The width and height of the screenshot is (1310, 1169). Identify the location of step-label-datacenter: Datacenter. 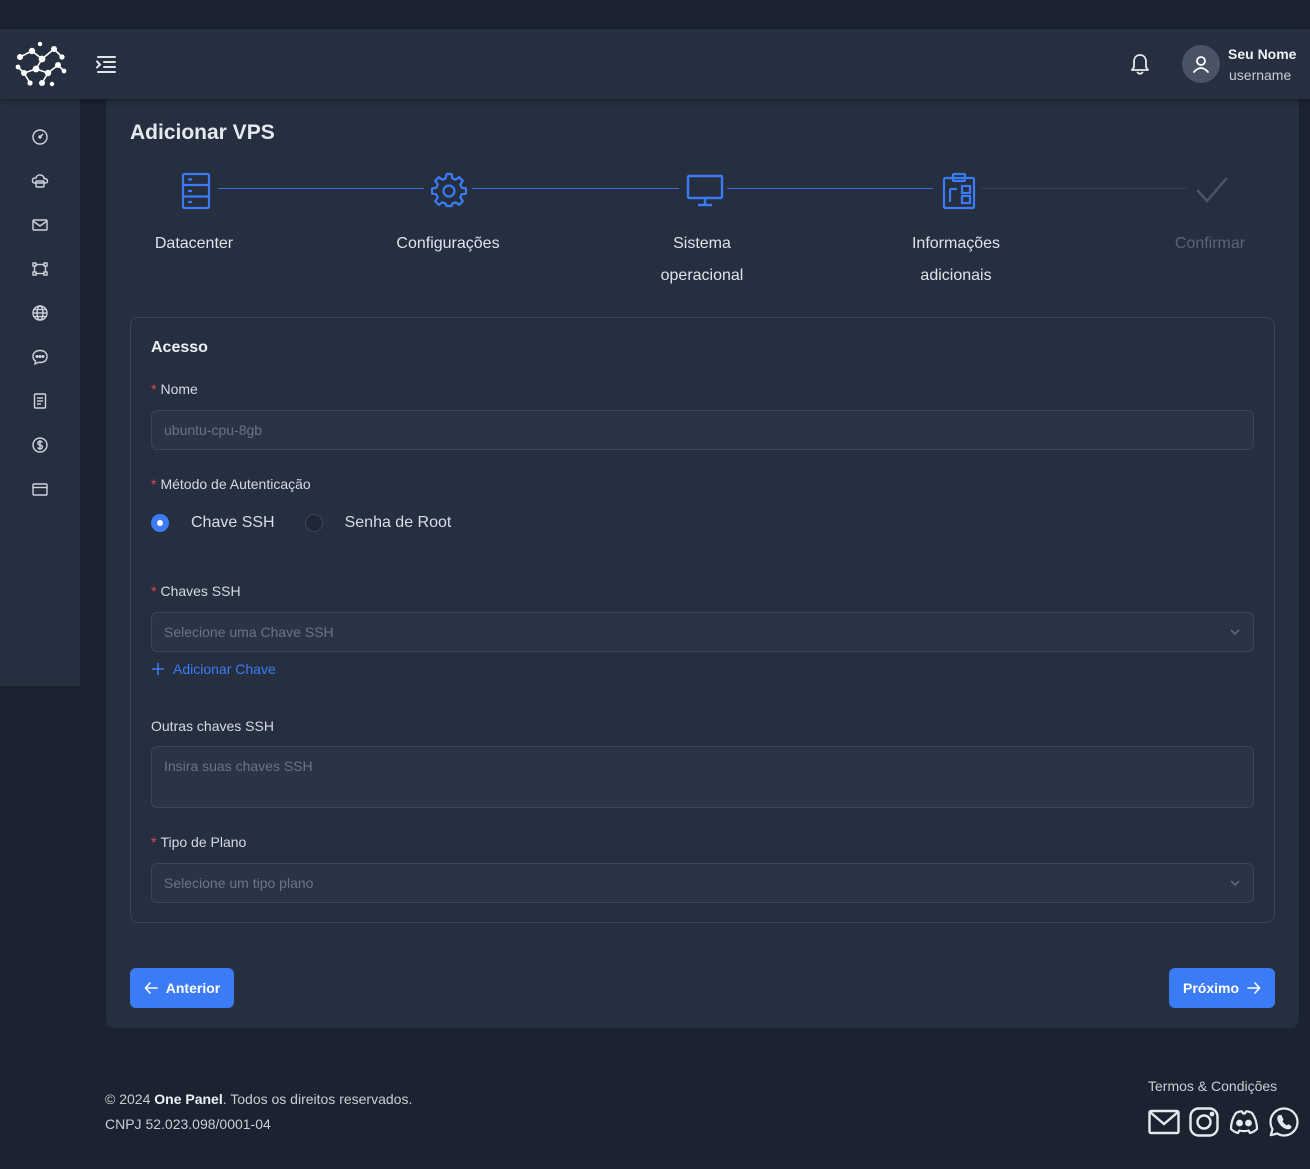
(194, 244).